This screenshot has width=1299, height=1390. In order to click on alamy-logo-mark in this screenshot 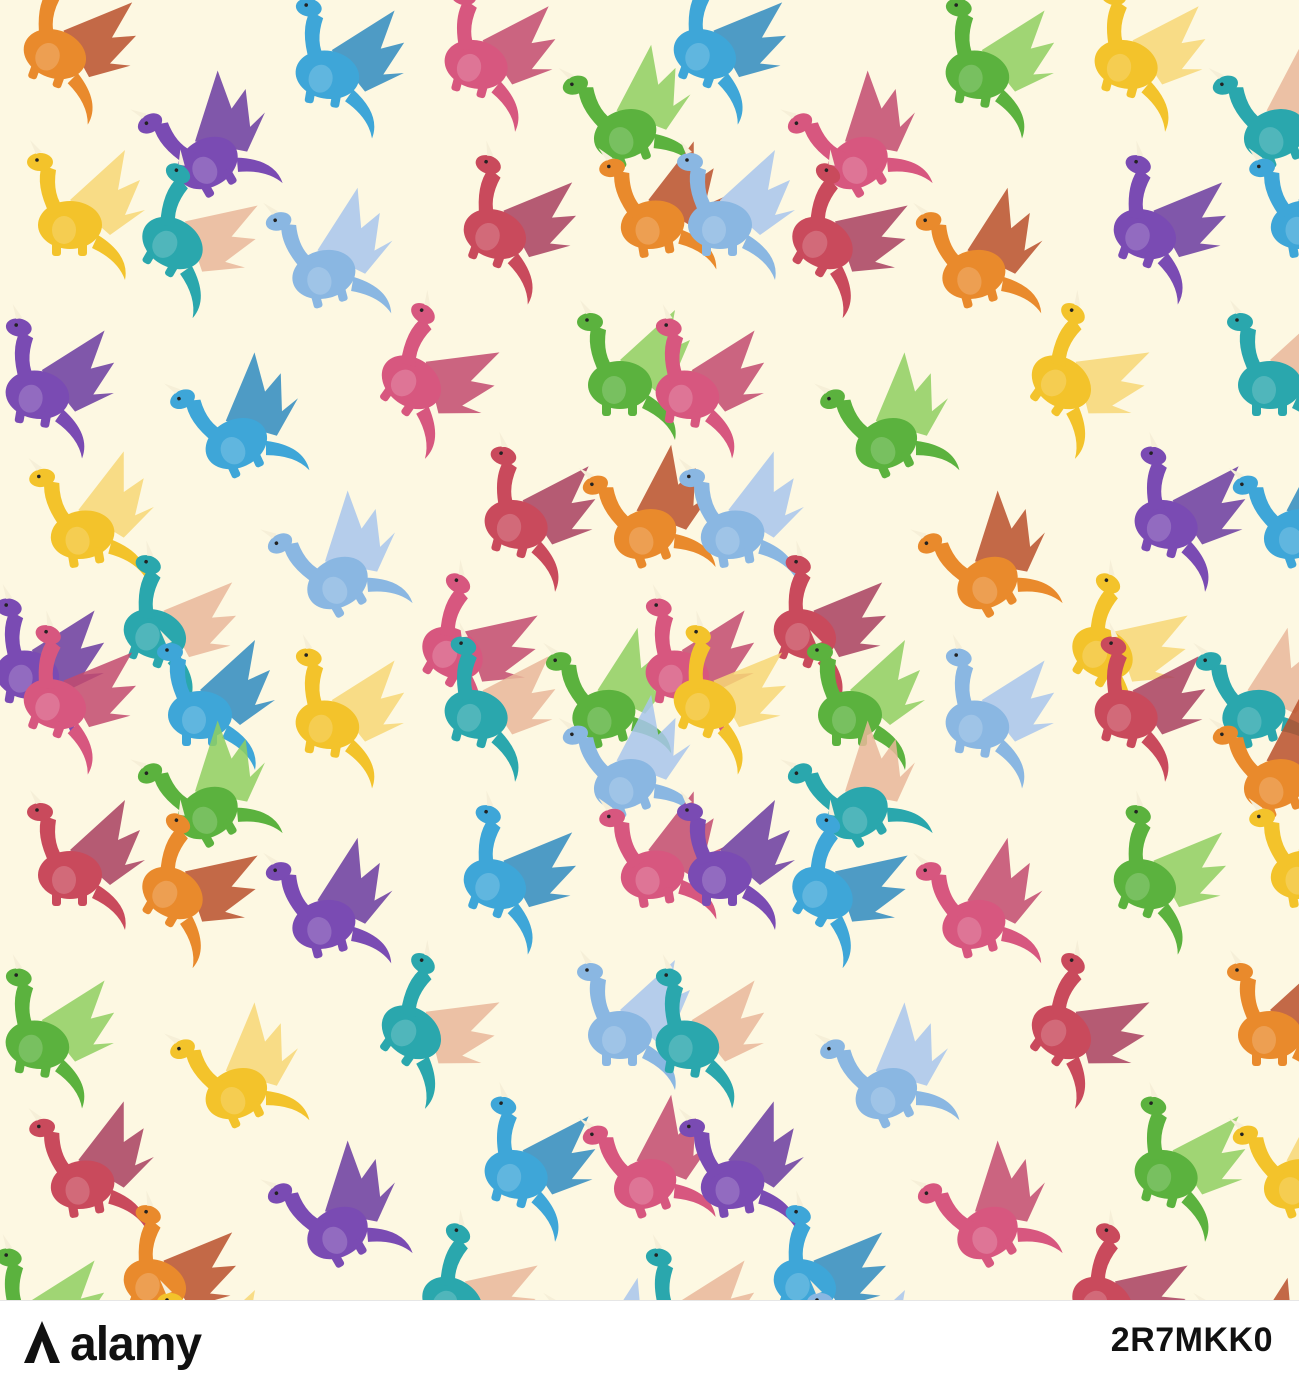, I will do `click(42, 1342)`.